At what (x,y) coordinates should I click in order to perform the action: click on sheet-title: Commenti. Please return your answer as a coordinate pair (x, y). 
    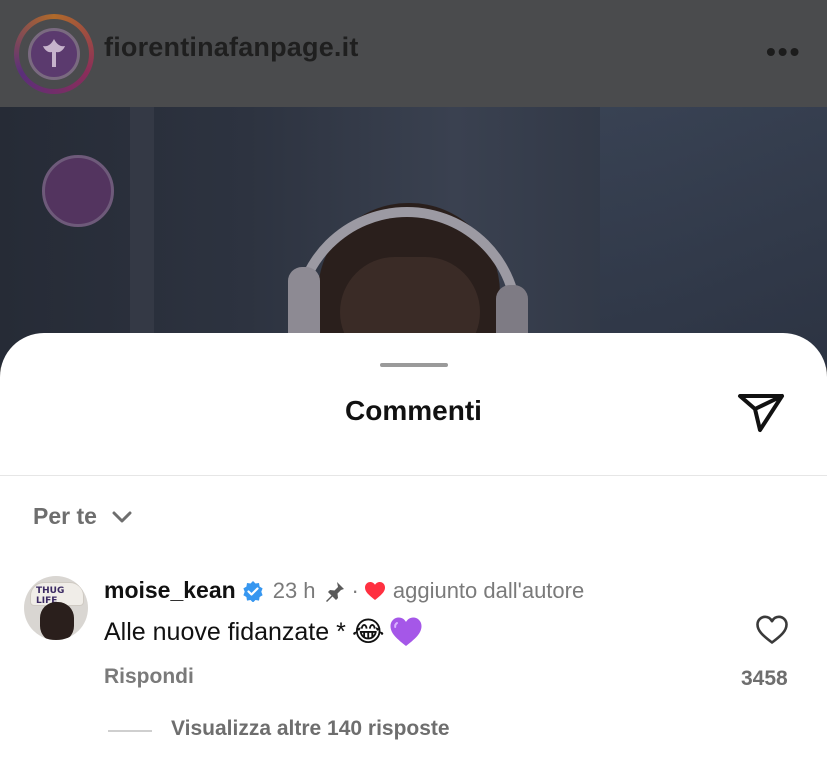
    Looking at the image, I should click on (413, 410).